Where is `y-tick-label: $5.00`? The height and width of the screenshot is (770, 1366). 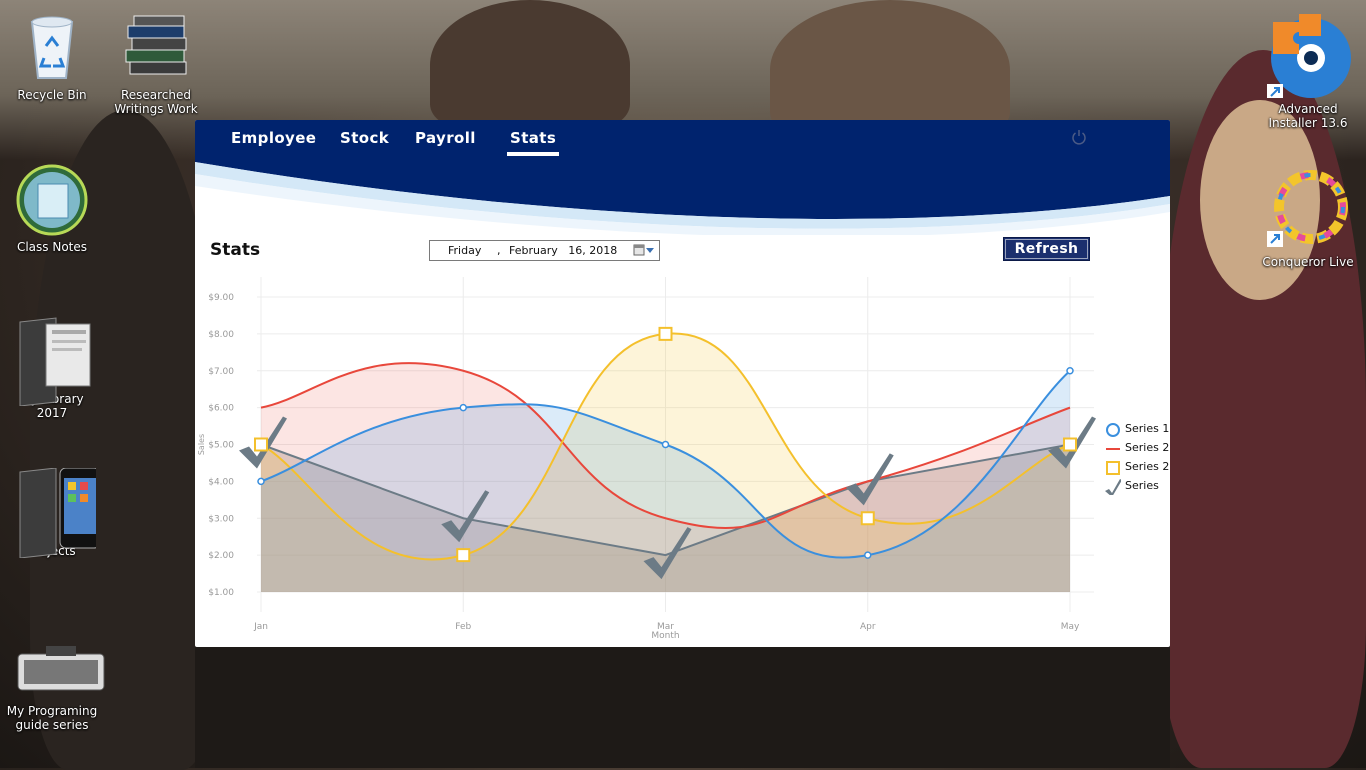
y-tick-label: $5.00 is located at coordinates (221, 446).